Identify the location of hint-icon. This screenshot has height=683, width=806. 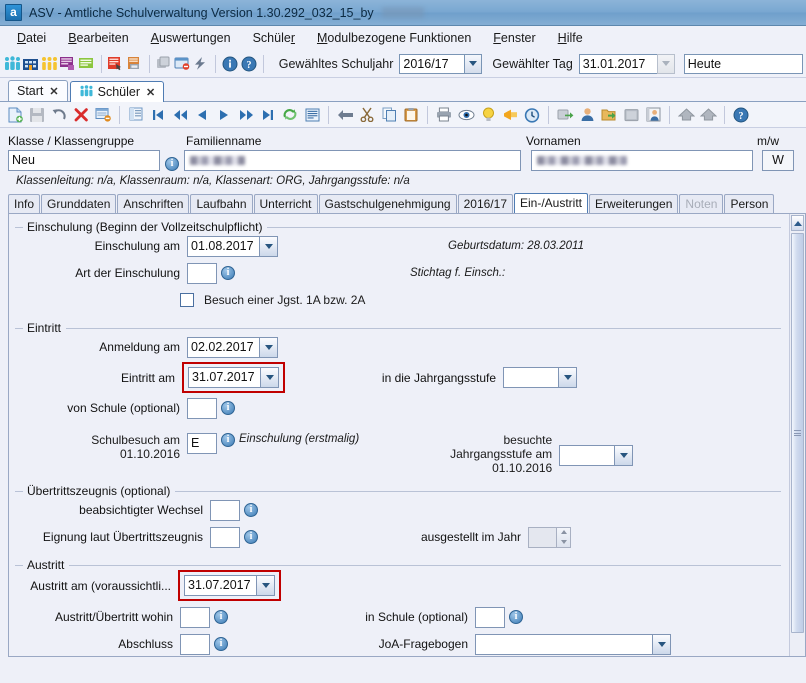
(488, 115).